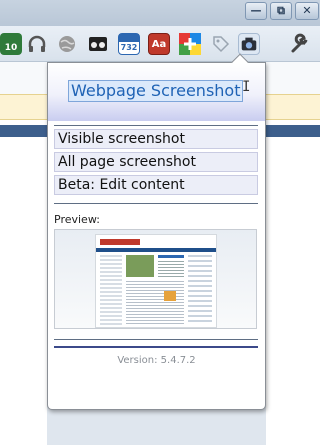 The width and height of the screenshot is (320, 445). I want to click on wrench-icon, so click(298, 44).